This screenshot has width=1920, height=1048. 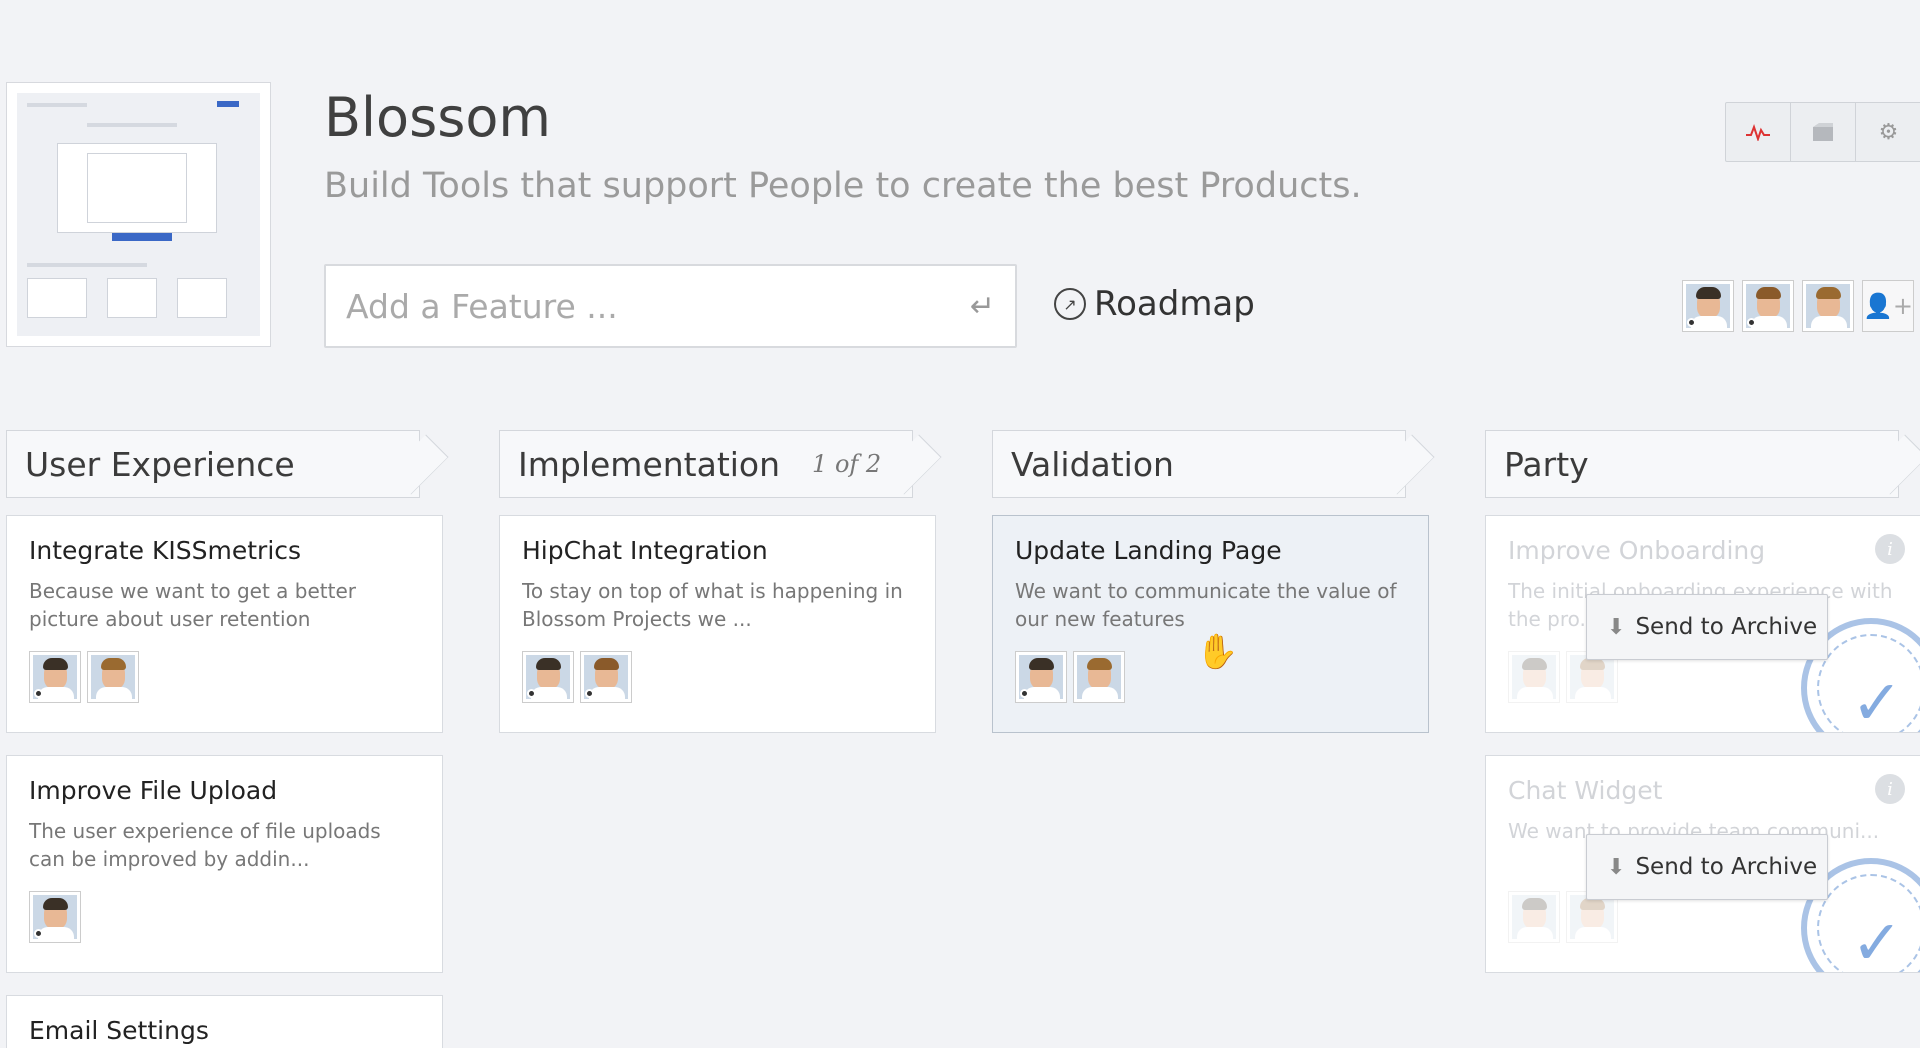 I want to click on activity-button, so click(x=1758, y=132).